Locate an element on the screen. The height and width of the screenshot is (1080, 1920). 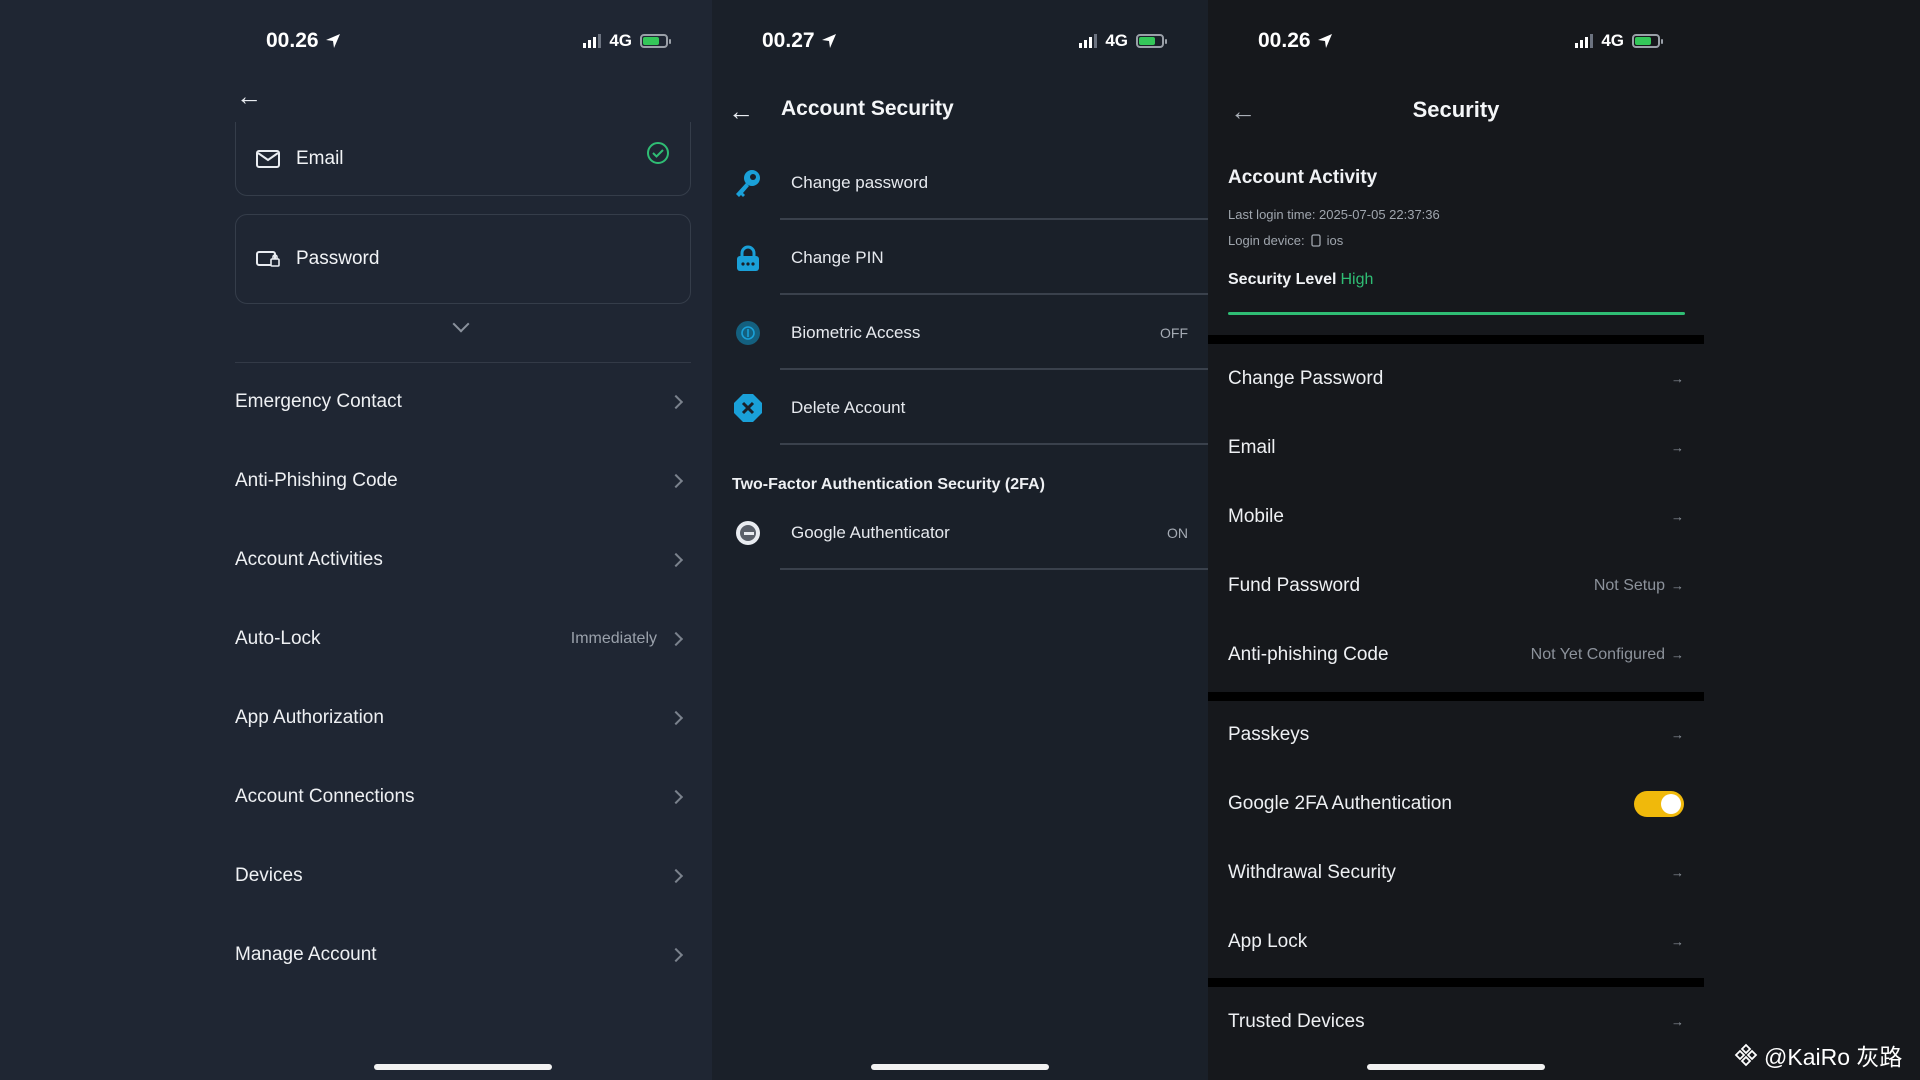
row-change-password: Change password is located at coordinates (960, 182).